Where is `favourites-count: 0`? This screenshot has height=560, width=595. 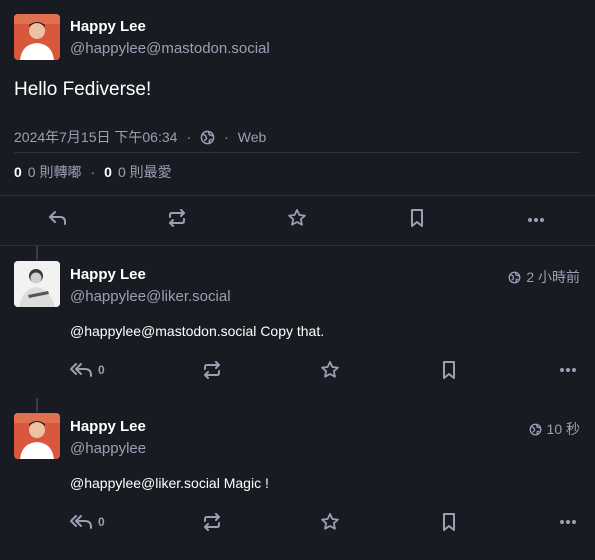 favourites-count: 0 is located at coordinates (108, 172).